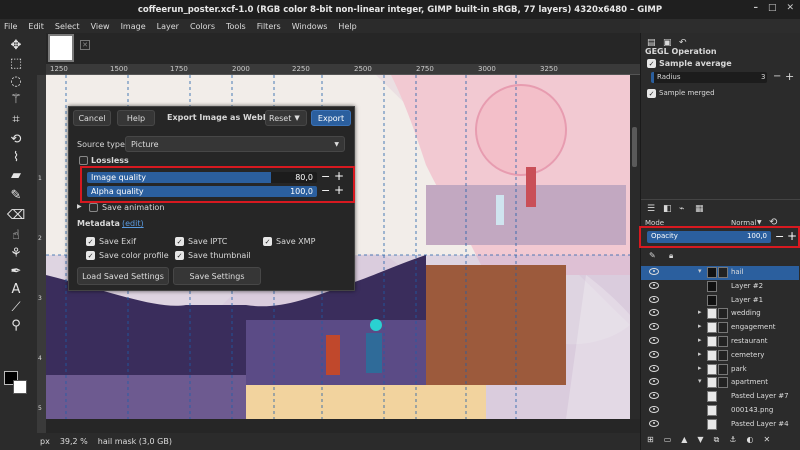 Image resolution: width=800 pixels, height=450 pixels. I want to click on color-picker-tool-icon: ⟋, so click(16, 307).